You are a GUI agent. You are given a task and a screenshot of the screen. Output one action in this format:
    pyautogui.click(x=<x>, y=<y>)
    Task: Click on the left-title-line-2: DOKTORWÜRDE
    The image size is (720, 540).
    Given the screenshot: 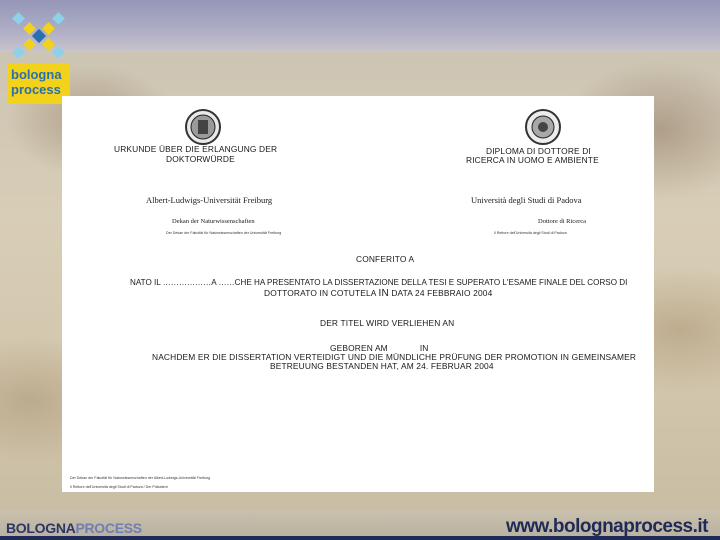 What is the action you would take?
    pyautogui.click(x=200, y=159)
    